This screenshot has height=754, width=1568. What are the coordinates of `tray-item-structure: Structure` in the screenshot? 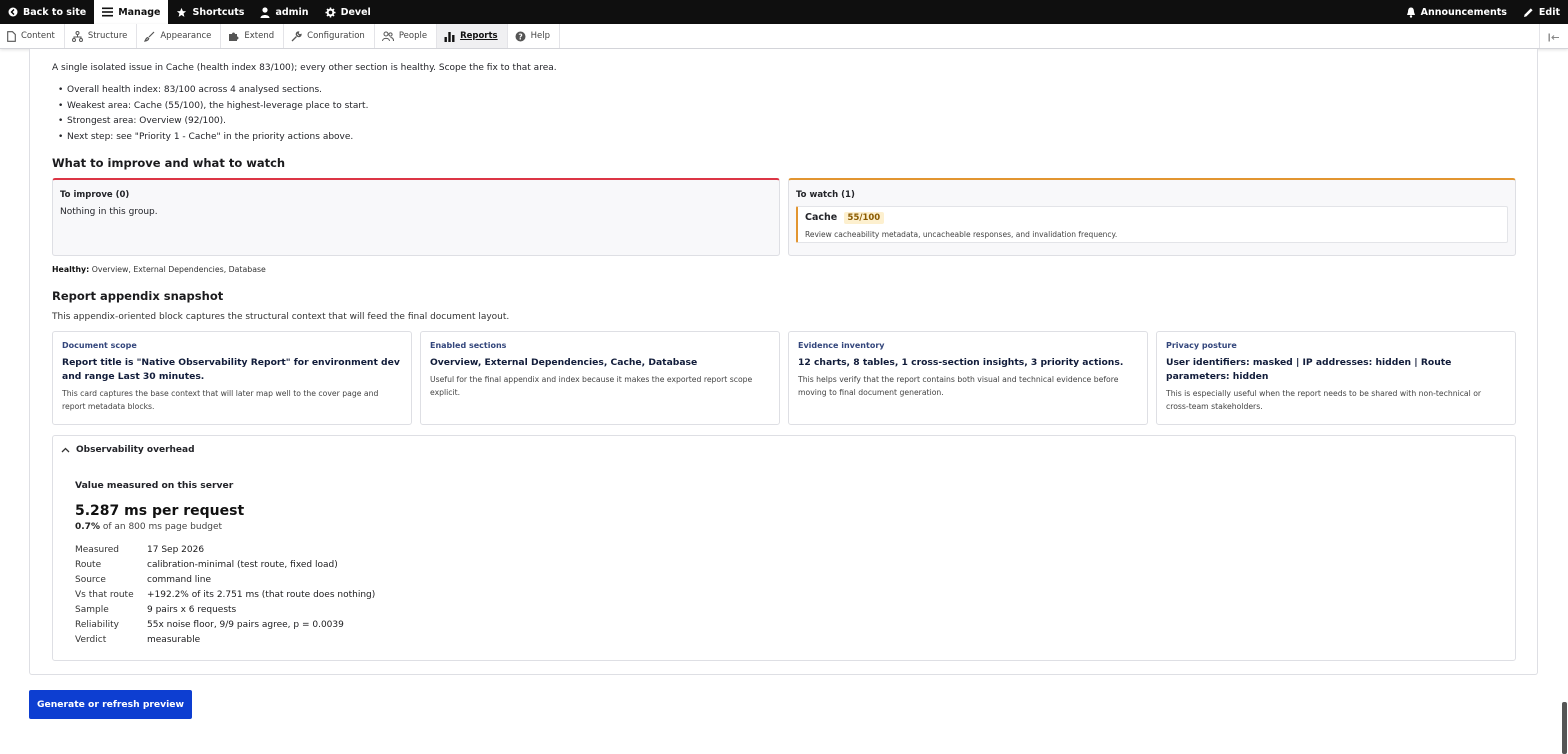 It's located at (101, 36).